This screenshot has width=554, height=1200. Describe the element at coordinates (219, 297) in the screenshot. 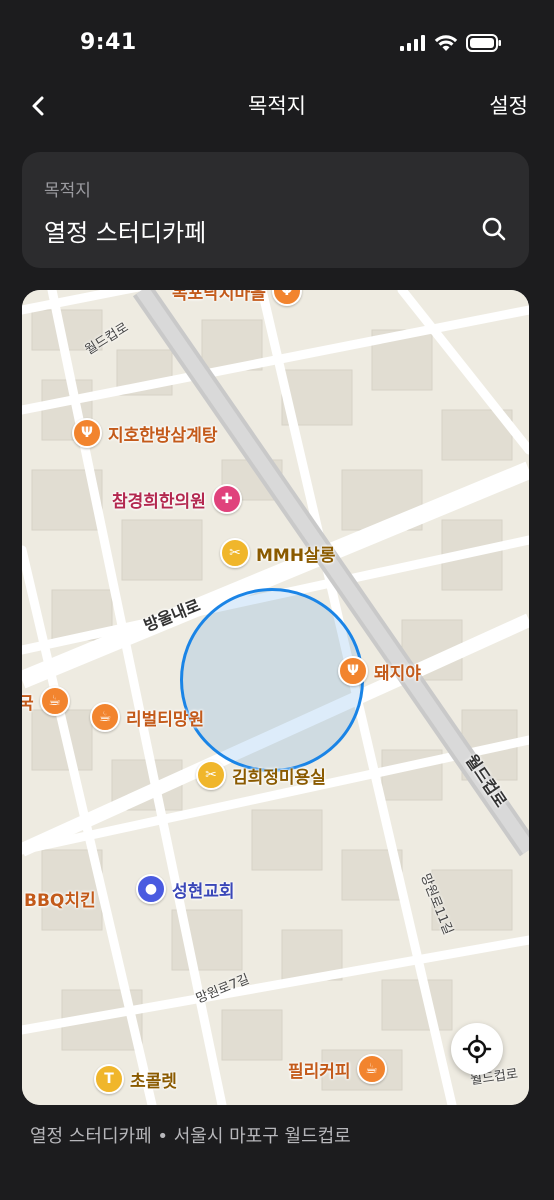

I see `poi-label: 목포낙지마을` at that location.